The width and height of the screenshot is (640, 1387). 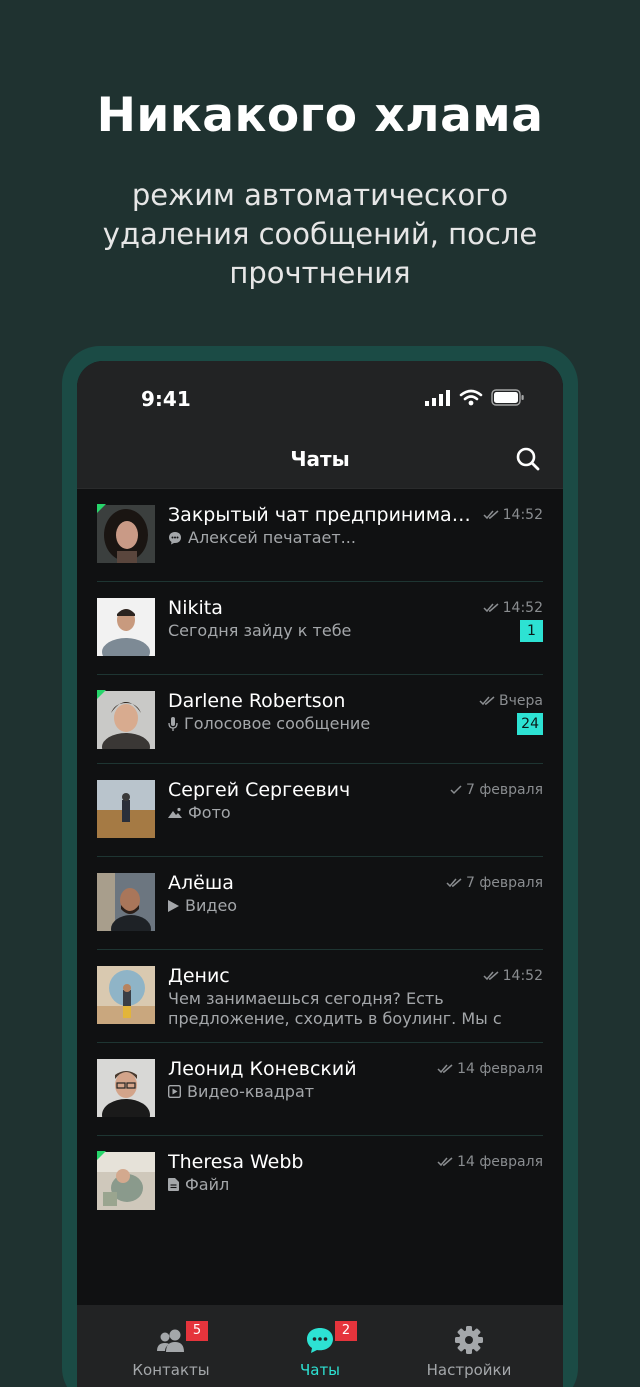 What do you see at coordinates (320, 1370) in the screenshot?
I see `tab-label: Чаты` at bounding box center [320, 1370].